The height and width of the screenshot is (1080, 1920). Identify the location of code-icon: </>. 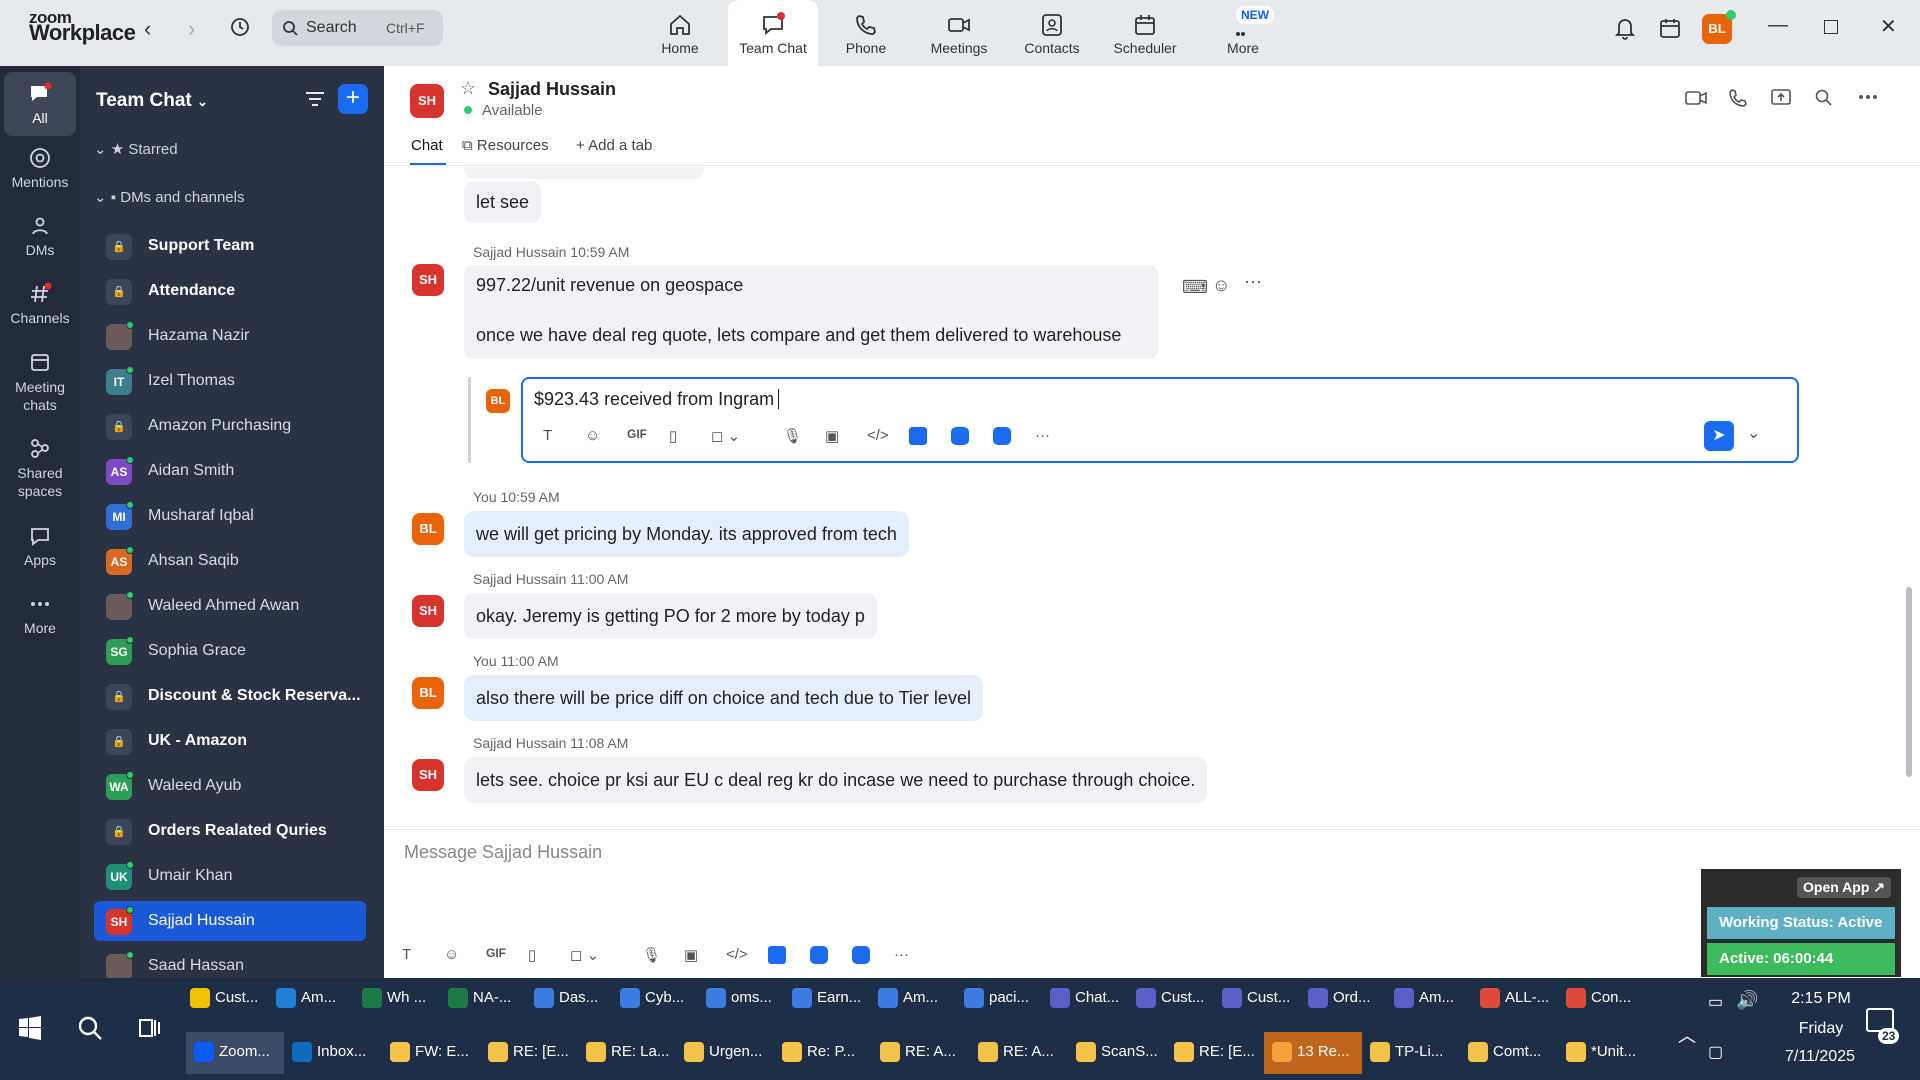
(888, 438).